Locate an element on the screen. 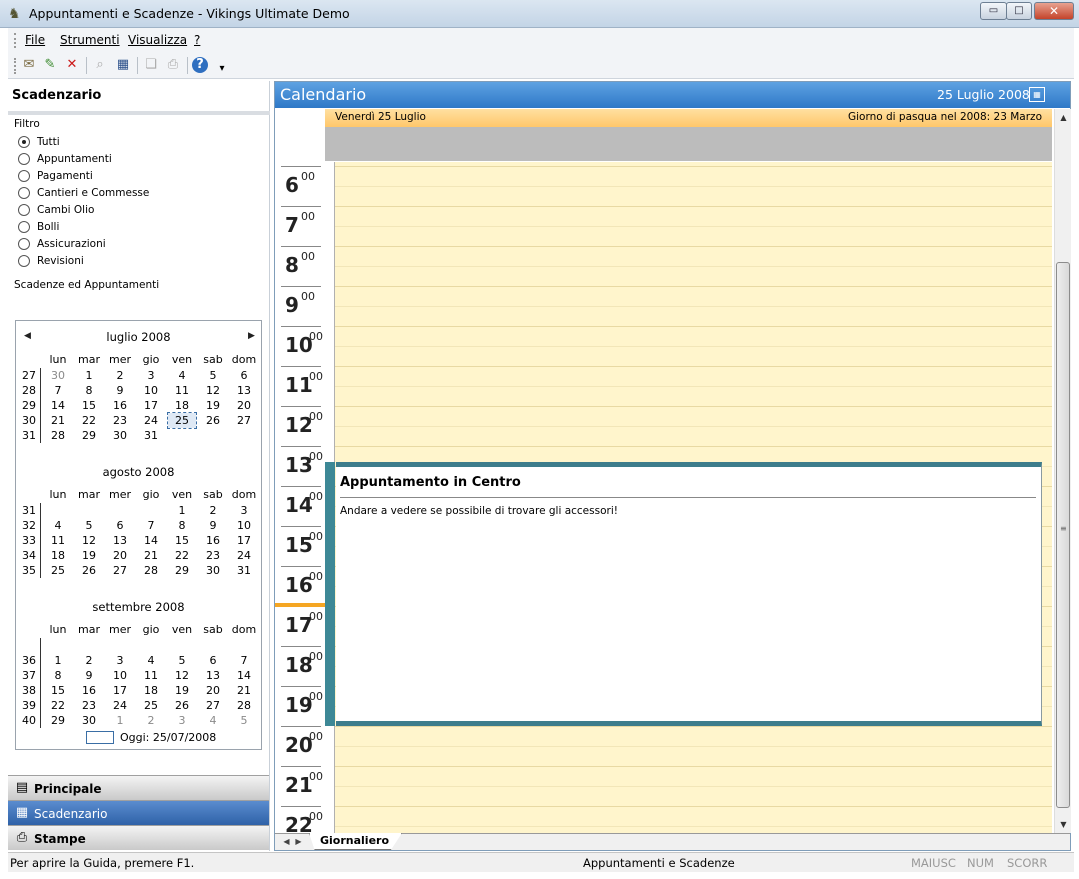  maximize-button: □ is located at coordinates (1019, 11).